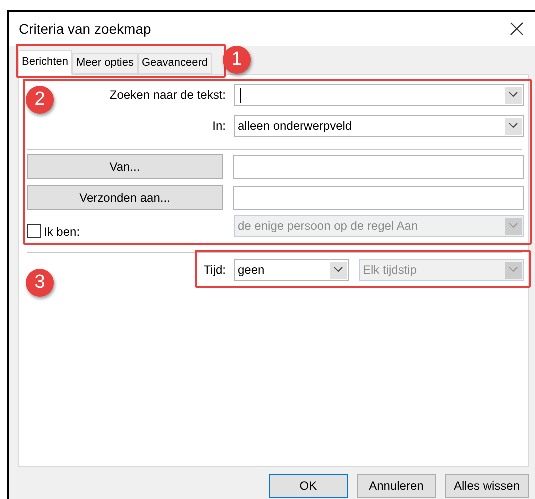 This screenshot has height=499, width=535. I want to click on dropdown: alleen onderwerpveld, so click(379, 126).